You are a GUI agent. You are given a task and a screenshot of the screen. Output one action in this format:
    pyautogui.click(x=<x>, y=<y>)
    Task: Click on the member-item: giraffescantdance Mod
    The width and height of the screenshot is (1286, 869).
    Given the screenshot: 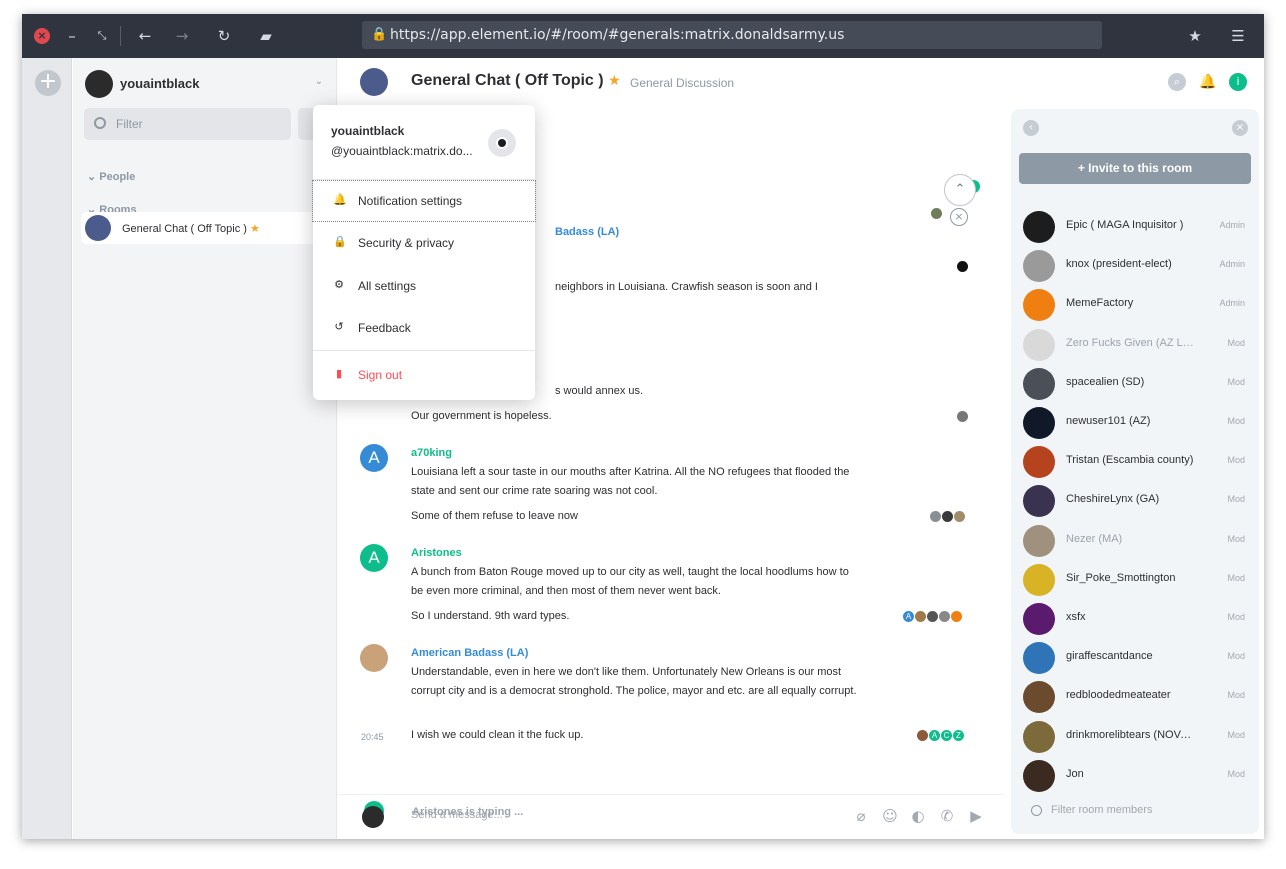 What is the action you would take?
    pyautogui.click(x=1135, y=657)
    